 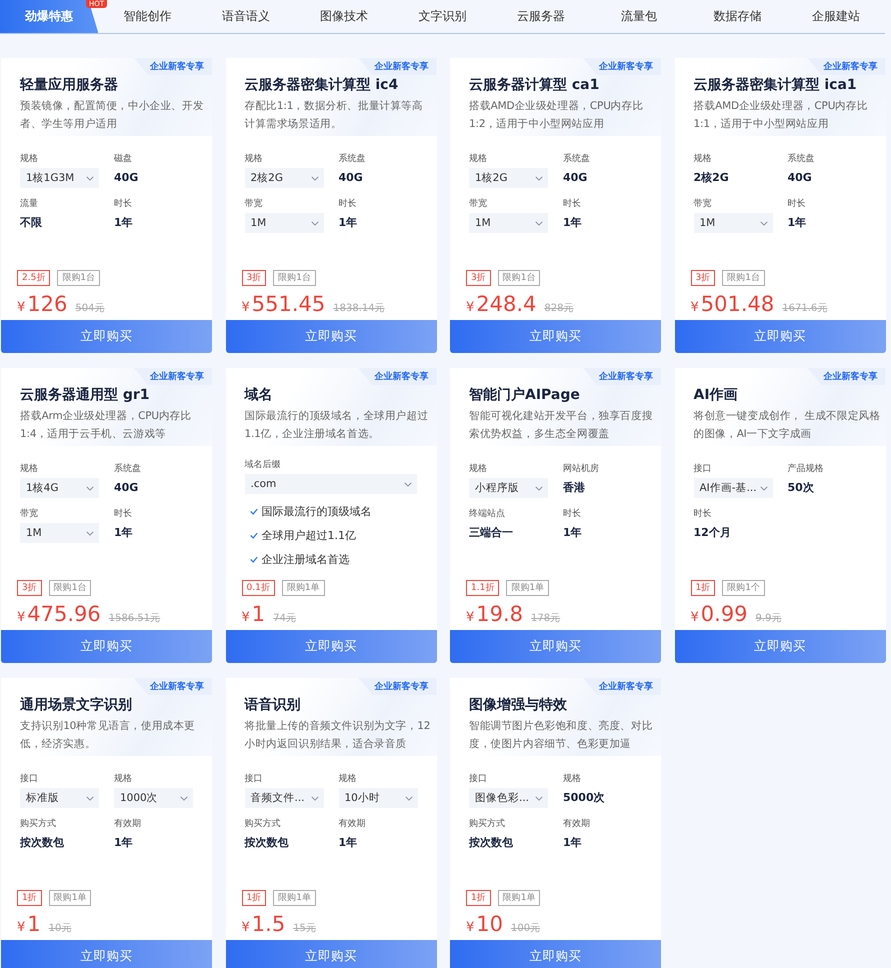 I want to click on field-value: 2核2G, so click(x=712, y=178).